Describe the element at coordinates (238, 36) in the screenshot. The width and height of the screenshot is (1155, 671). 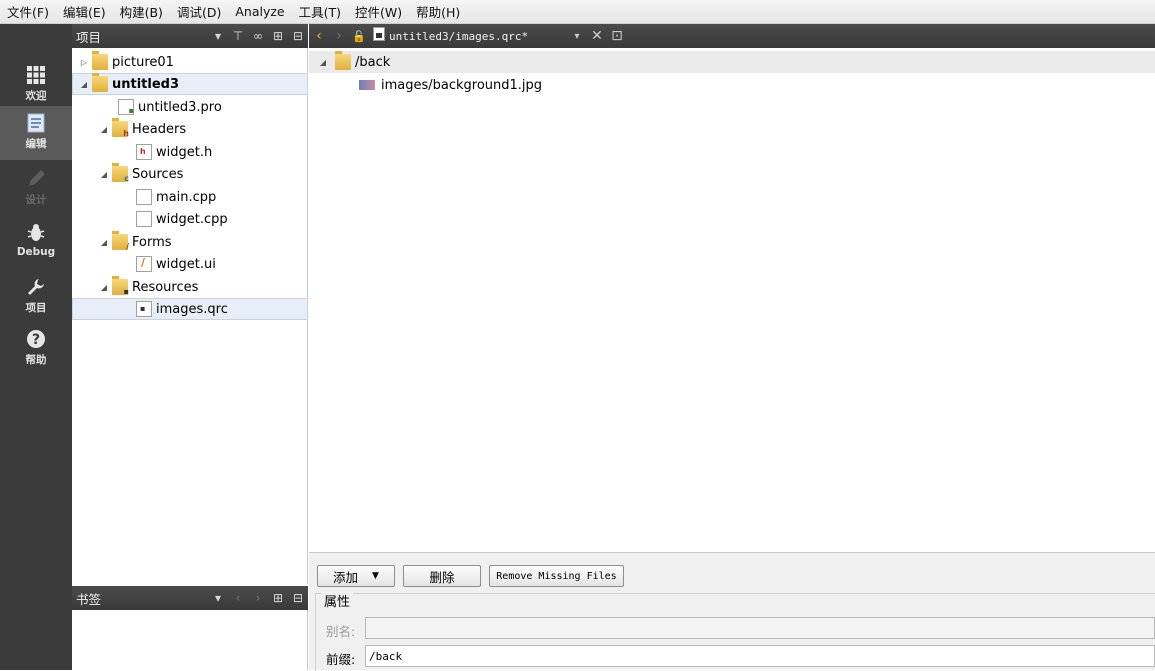
I see `filter-icon: ⊤` at that location.